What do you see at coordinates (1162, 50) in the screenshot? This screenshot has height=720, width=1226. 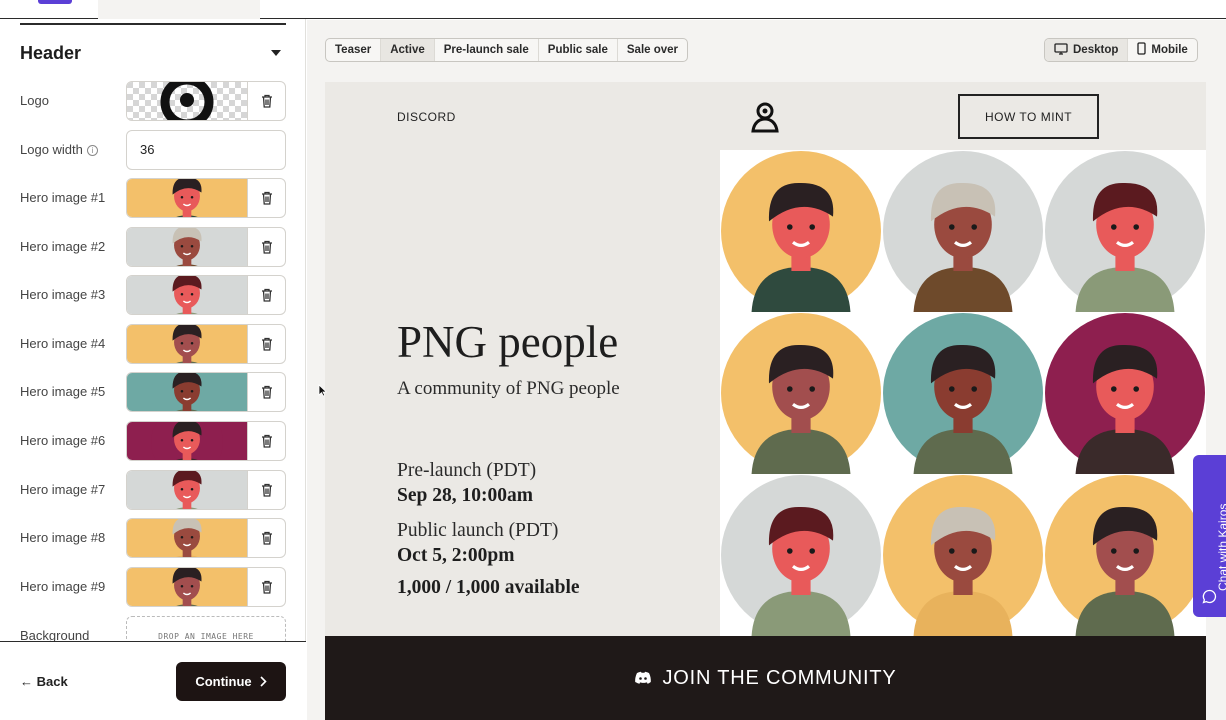 I see `device-tab-mobile: Mobile` at bounding box center [1162, 50].